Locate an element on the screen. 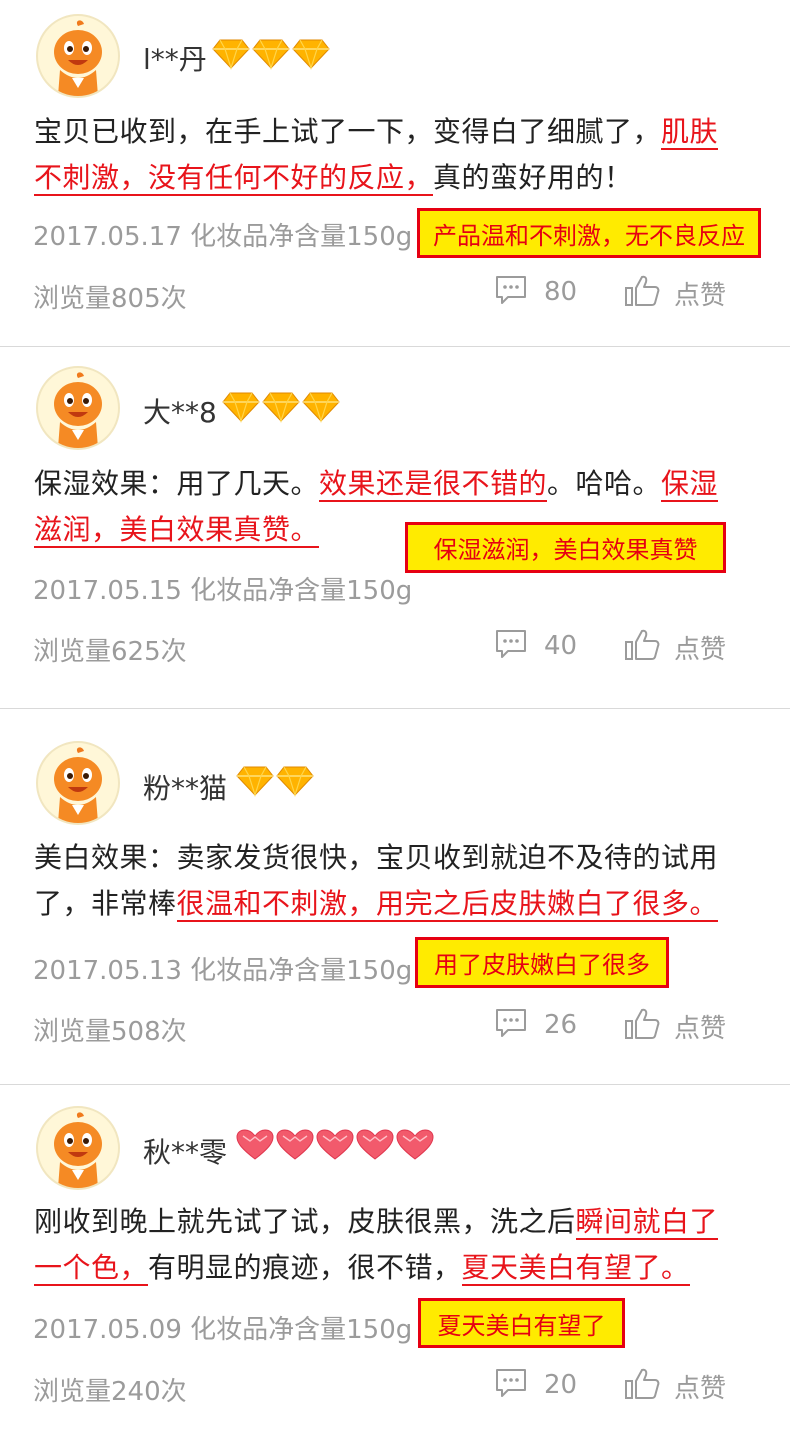 This screenshot has width=790, height=1445. highlighted-text: 很温和不刺激，用完之后皮肤嫩白了很多。 is located at coordinates (447, 904).